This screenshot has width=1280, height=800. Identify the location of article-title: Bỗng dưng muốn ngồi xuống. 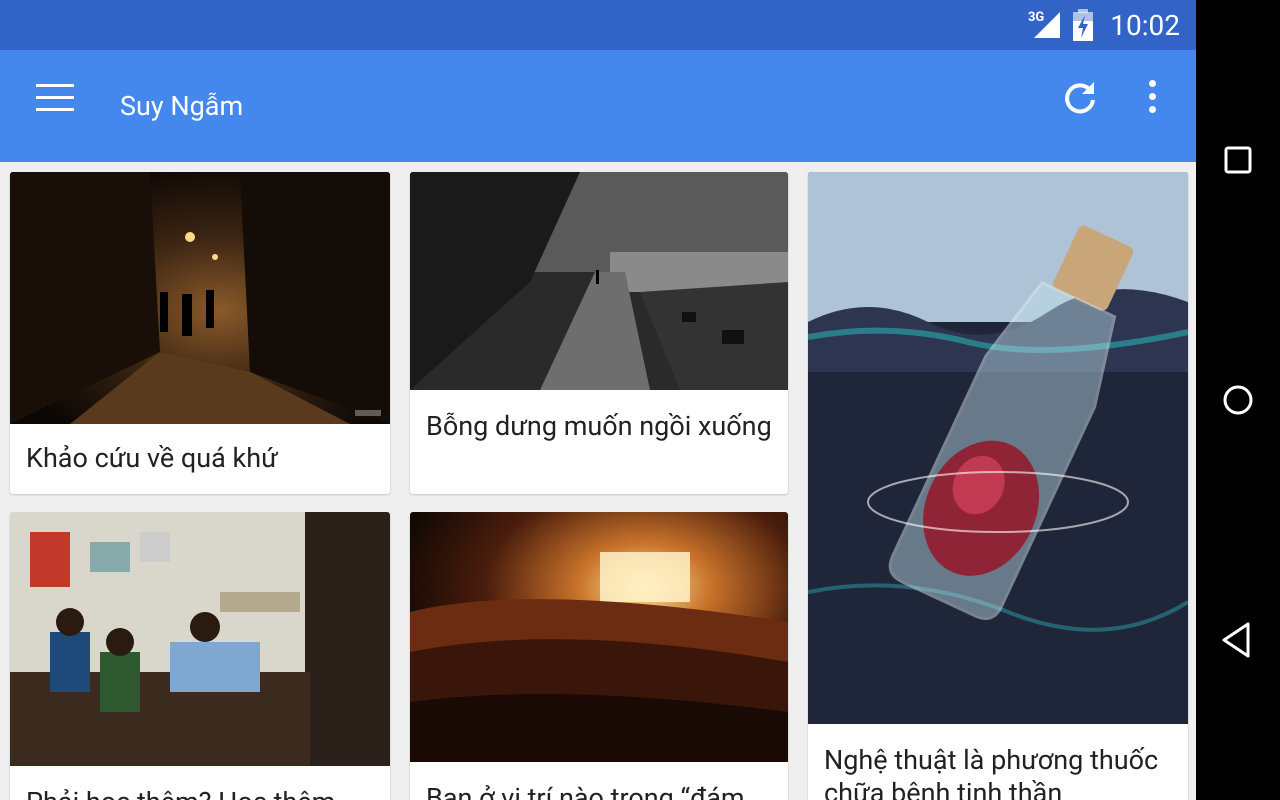
(599, 426).